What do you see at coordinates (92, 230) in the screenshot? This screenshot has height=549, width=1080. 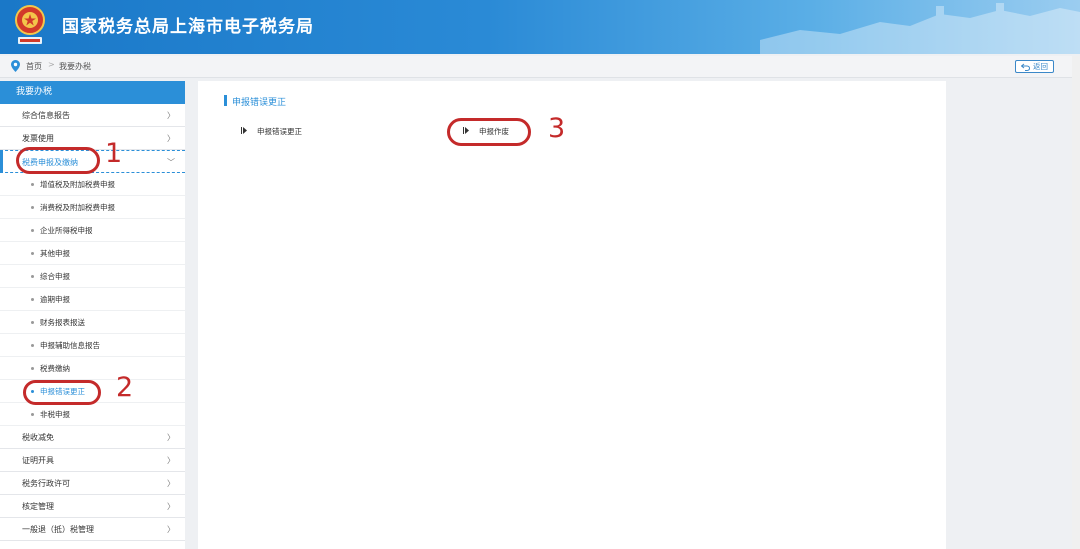 I see `sidebar-subitem: 企业所得税申报` at bounding box center [92, 230].